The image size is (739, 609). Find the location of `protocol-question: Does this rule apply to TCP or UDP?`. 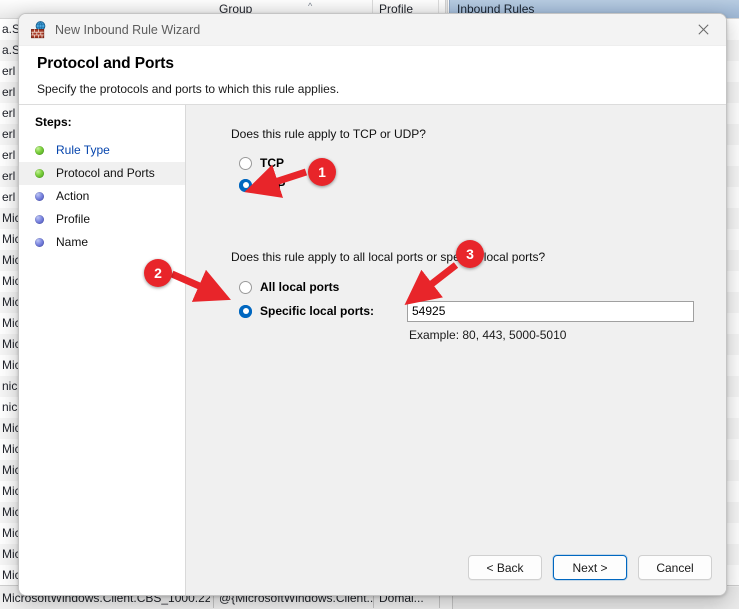

protocol-question: Does this rule apply to TCP or UDP? is located at coordinates (328, 134).